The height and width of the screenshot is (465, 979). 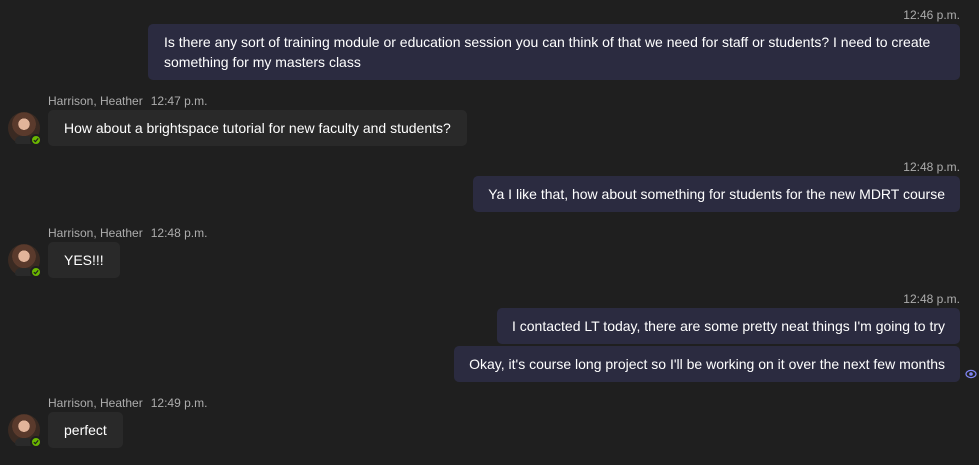 What do you see at coordinates (179, 101) in the screenshot?
I see `message-timestamp: 12:47 p.m.` at bounding box center [179, 101].